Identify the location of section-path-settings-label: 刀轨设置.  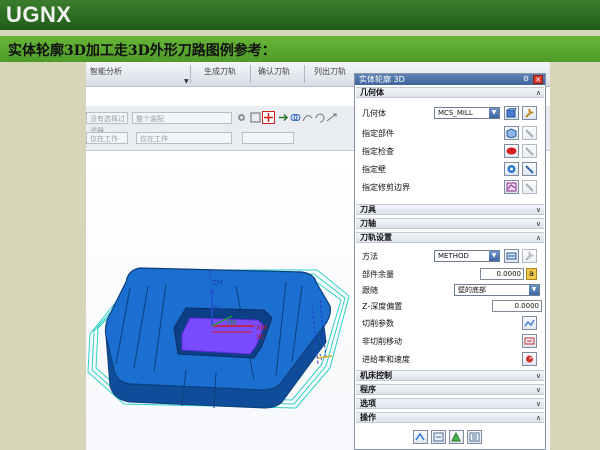
(376, 237).